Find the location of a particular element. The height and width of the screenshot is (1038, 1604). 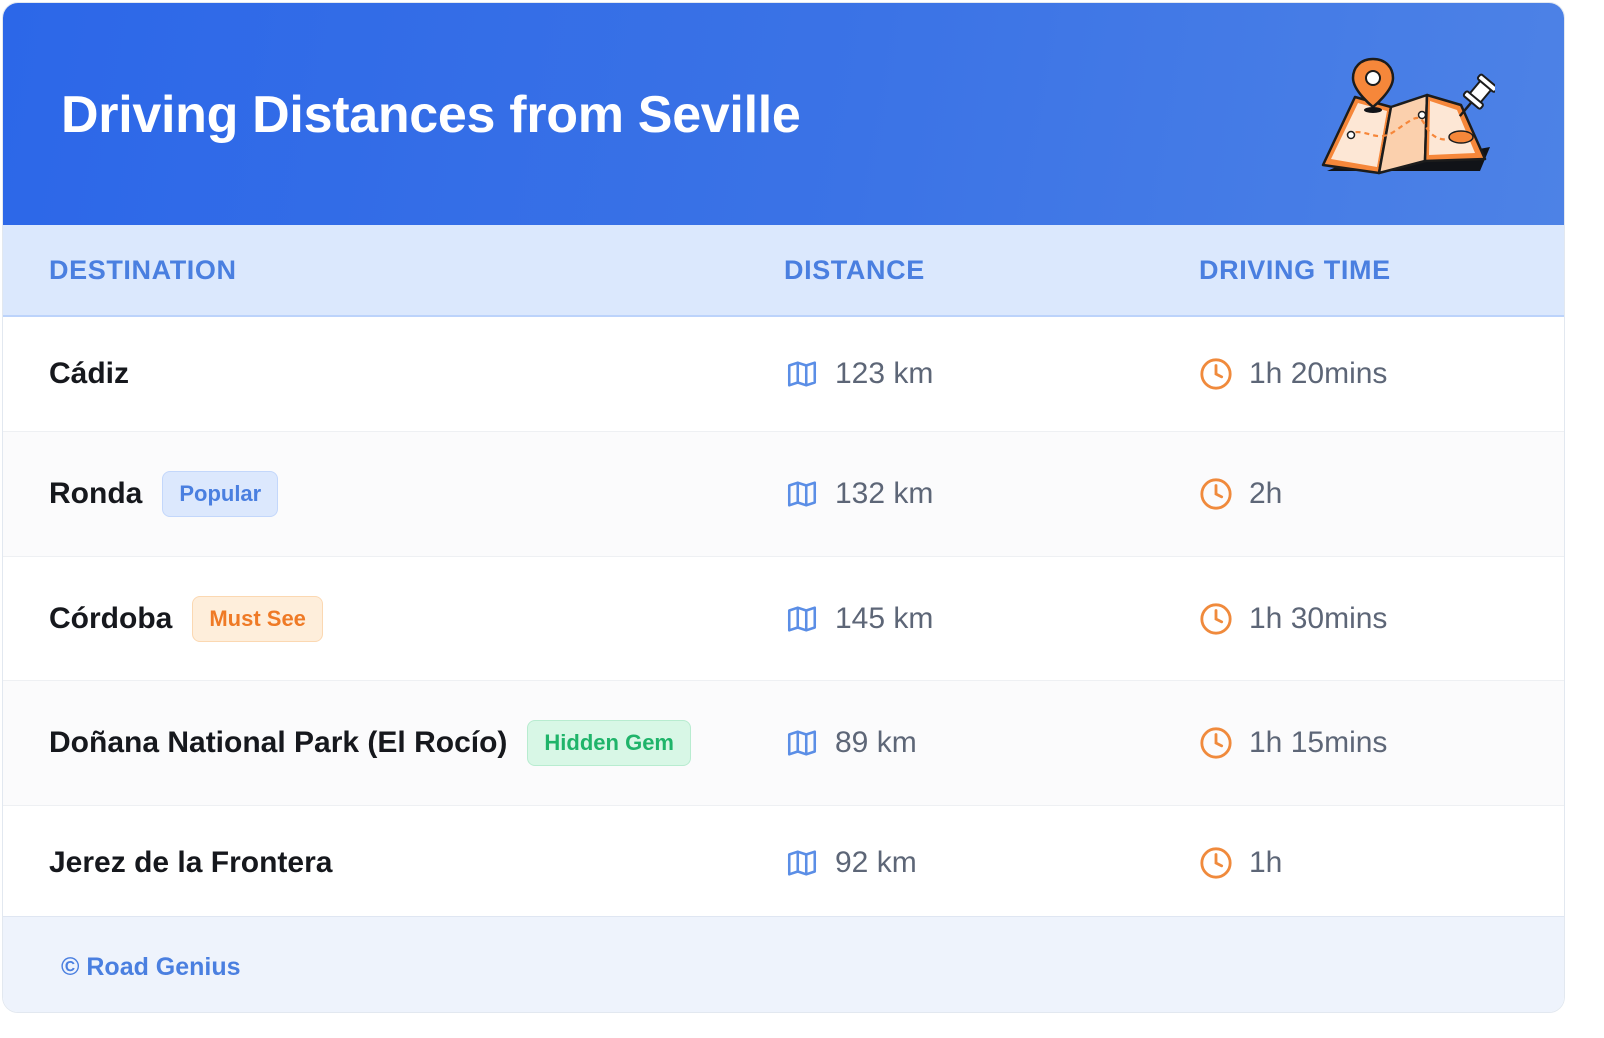

destination-name: Ronda is located at coordinates (96, 493).